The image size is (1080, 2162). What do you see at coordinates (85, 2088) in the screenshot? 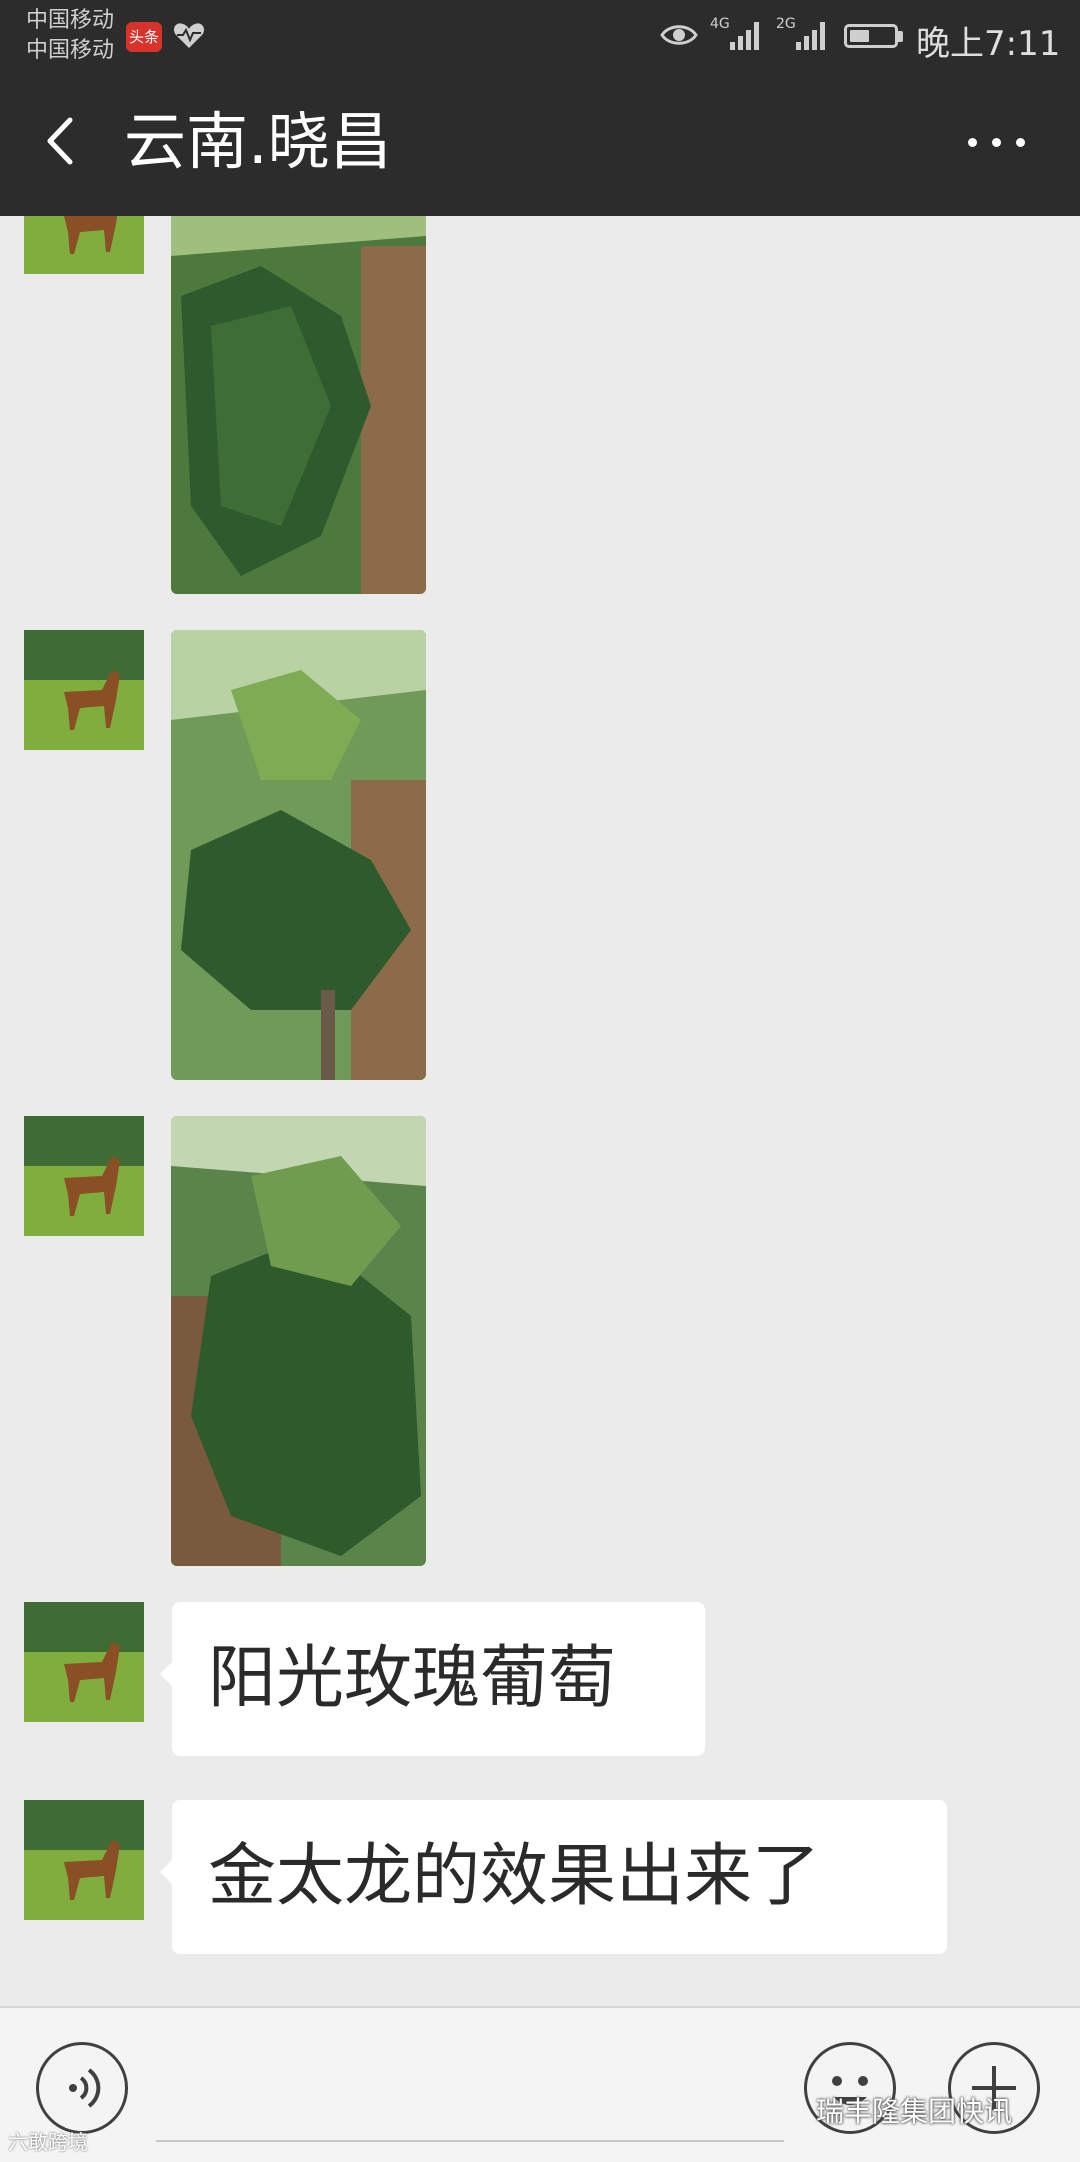
I see `voice-wave-icon` at bounding box center [85, 2088].